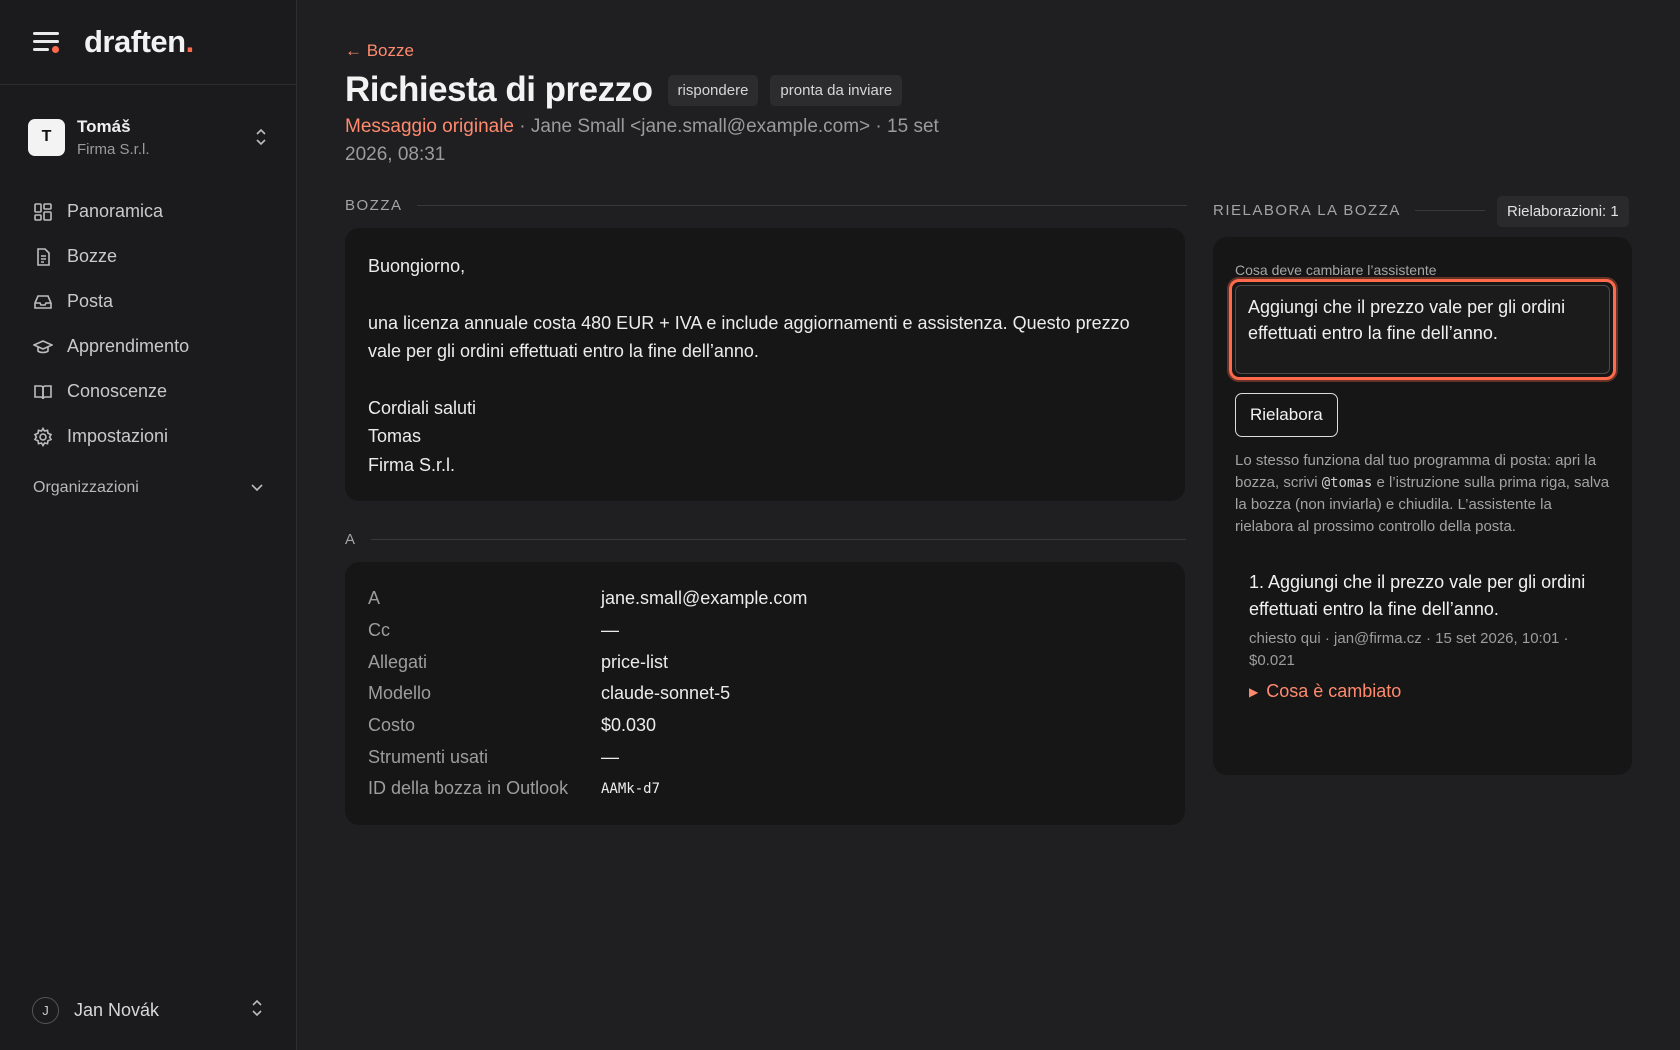  Describe the element at coordinates (588, 598) in the screenshot. I see `detail-row-to: Ajane.small@example.com` at that location.